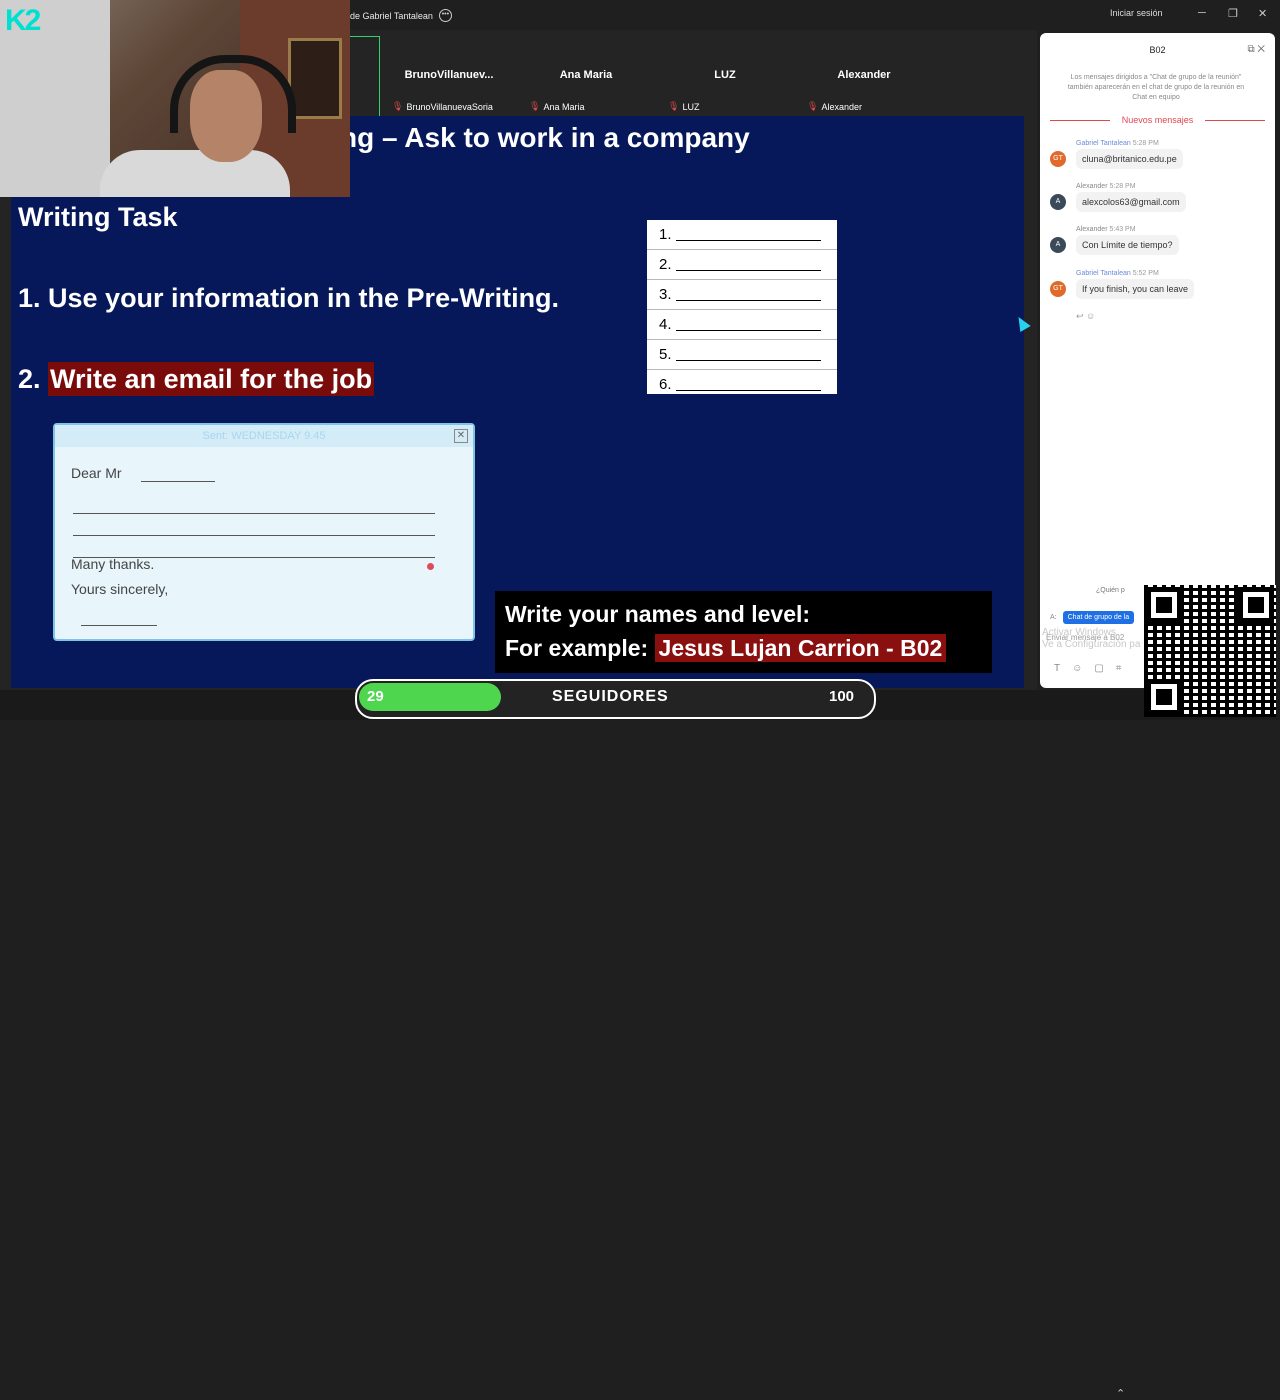 This screenshot has height=1400, width=1280. What do you see at coordinates (1053, 617) in the screenshot?
I see `recipient-label: A:` at bounding box center [1053, 617].